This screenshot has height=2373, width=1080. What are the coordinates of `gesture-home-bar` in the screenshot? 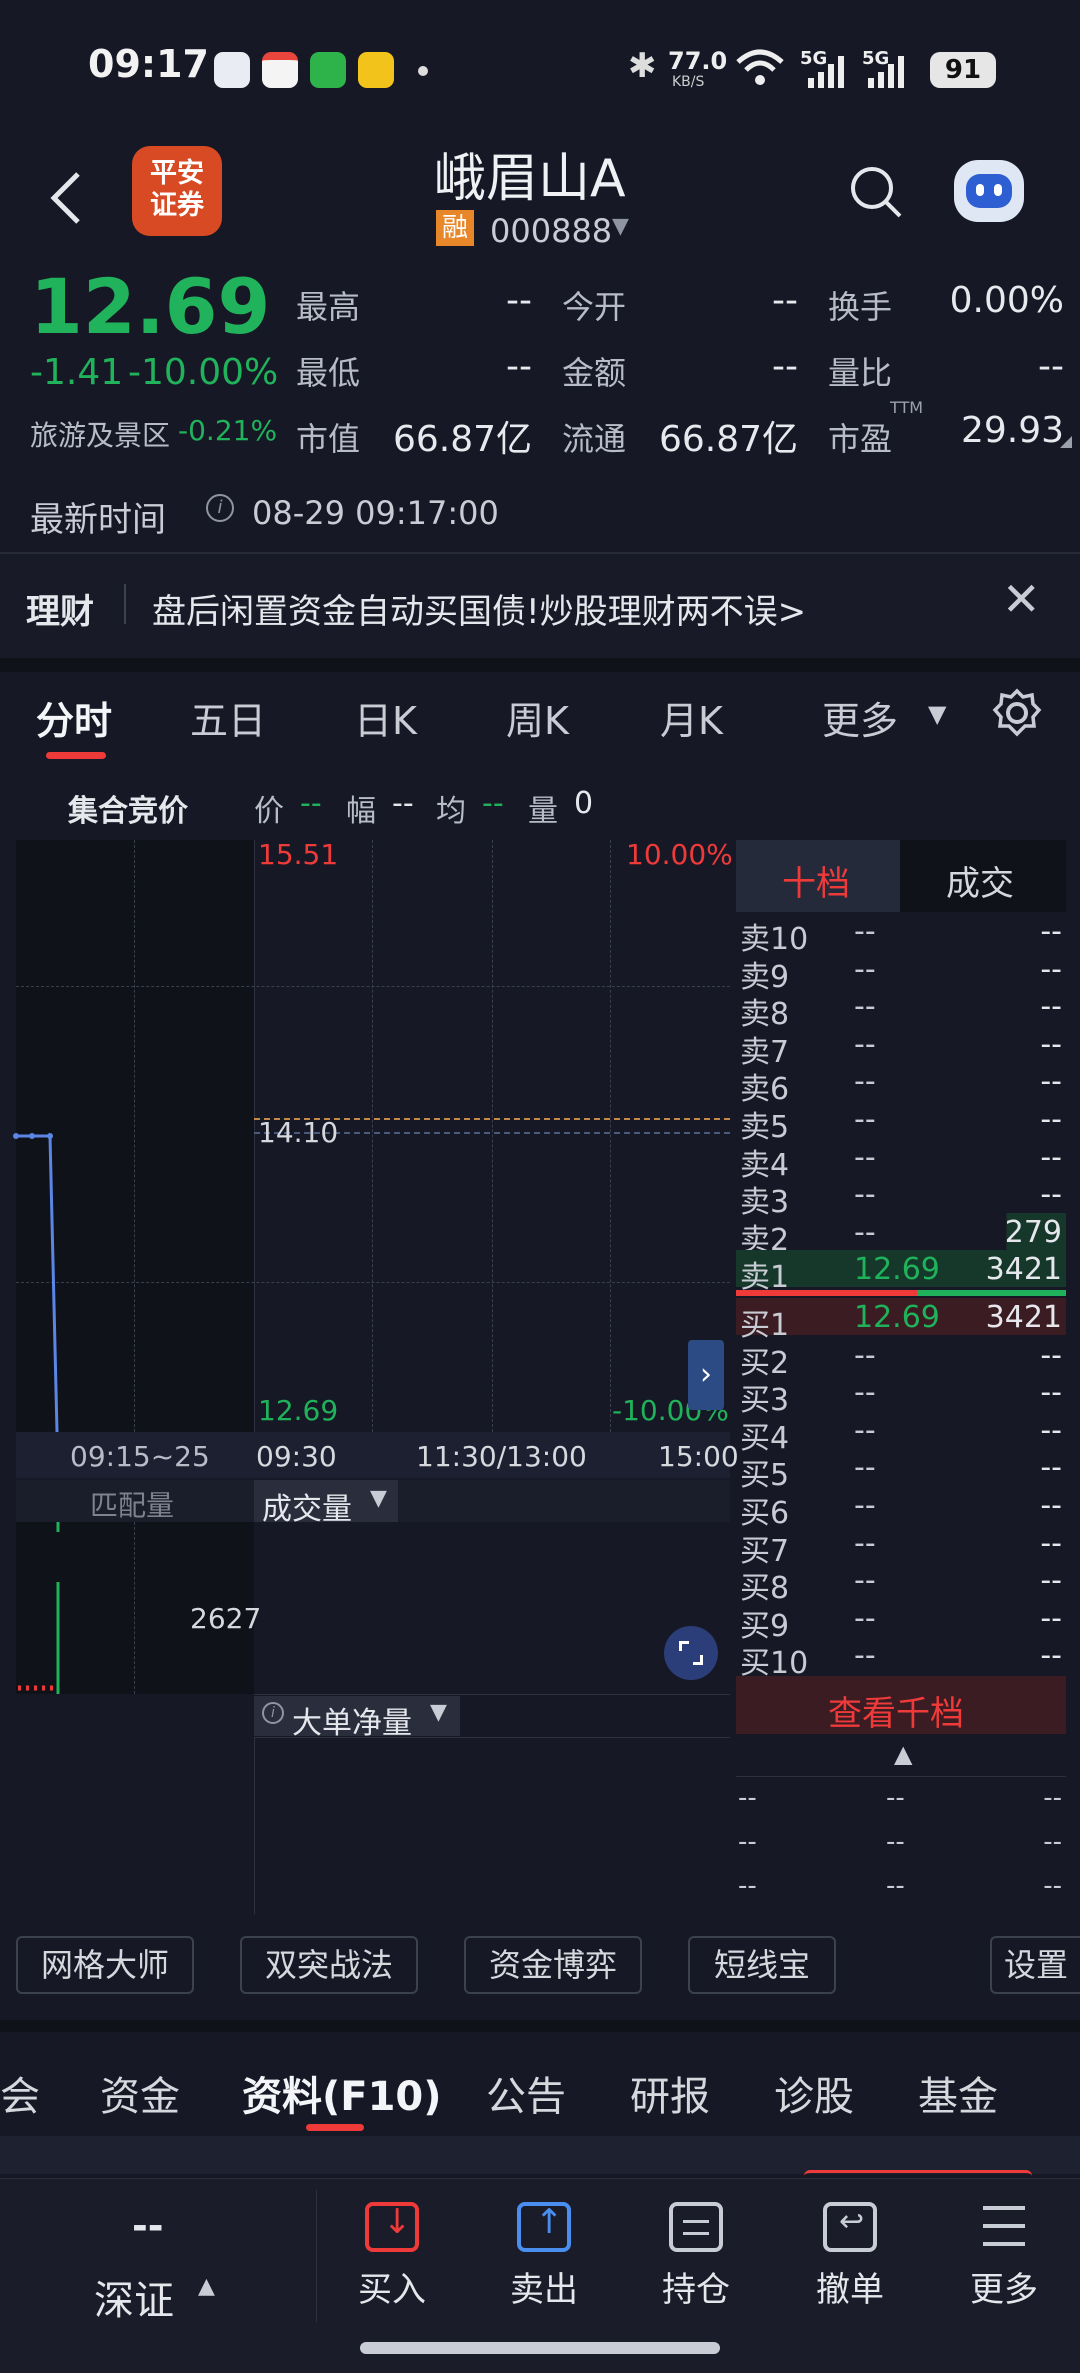 It's located at (540, 2348).